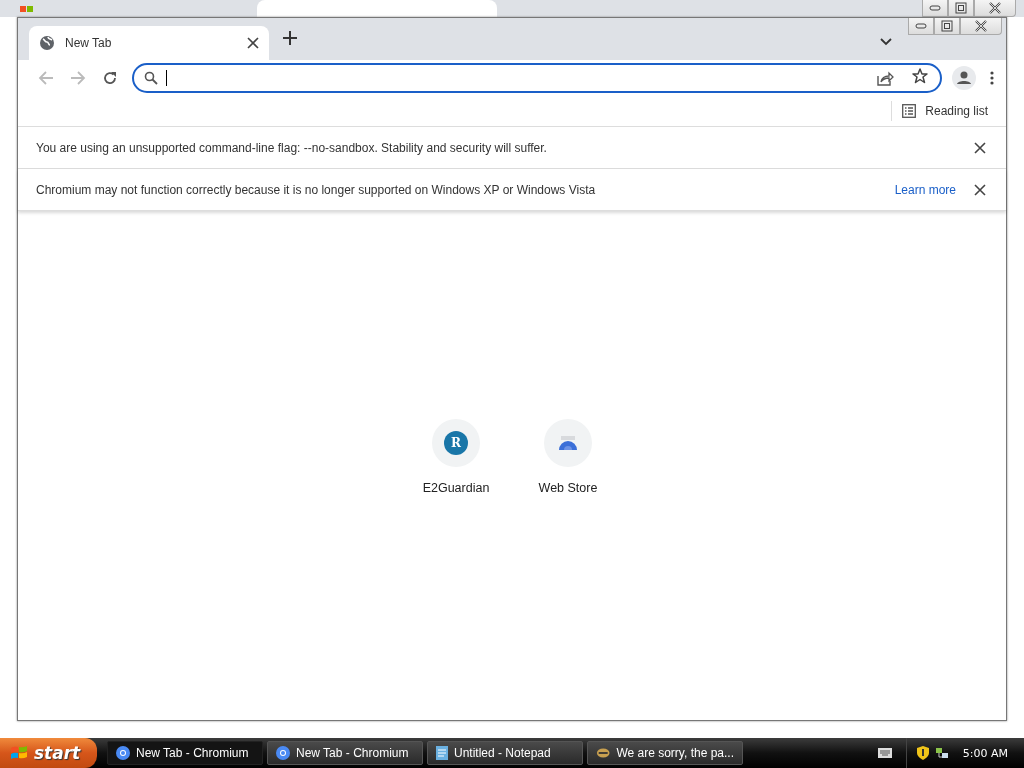 Image resolution: width=1024 pixels, height=768 pixels. What do you see at coordinates (537, 78) in the screenshot?
I see `address-bar` at bounding box center [537, 78].